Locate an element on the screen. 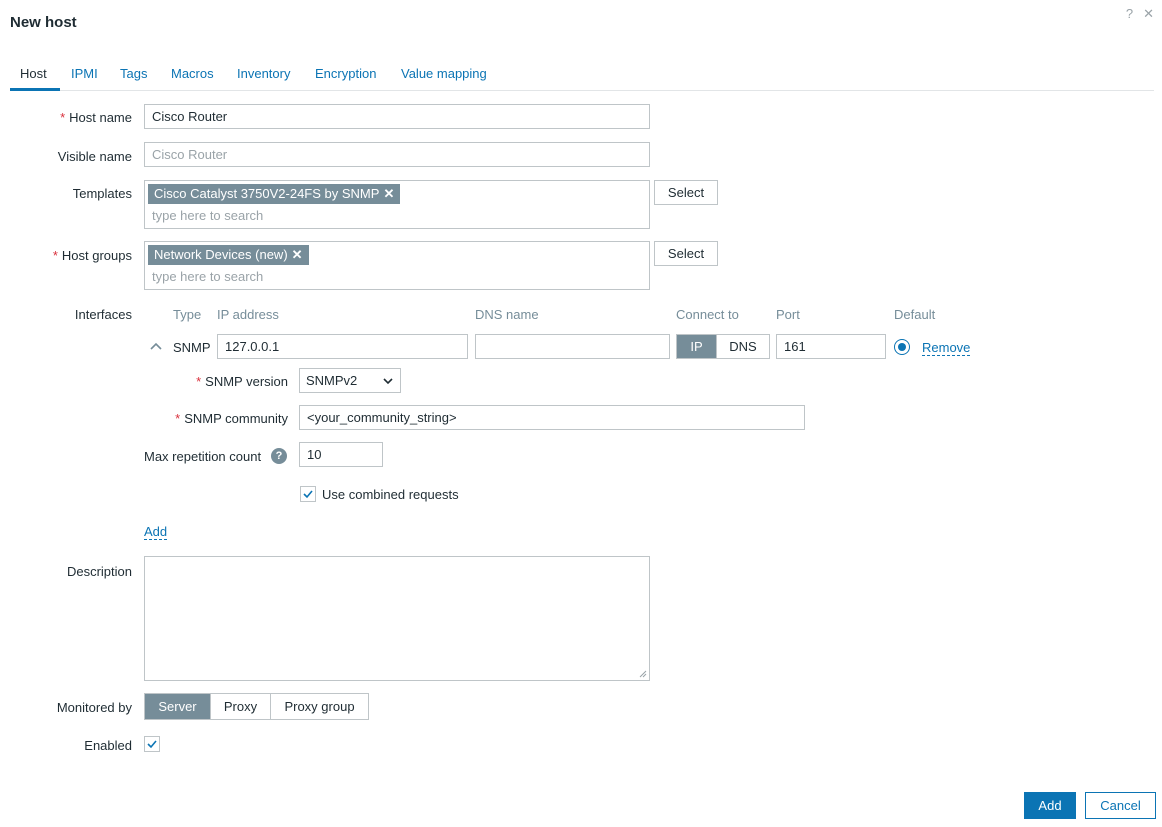 This screenshot has width=1162, height=827. host-groups-search-input is located at coordinates (302, 276).